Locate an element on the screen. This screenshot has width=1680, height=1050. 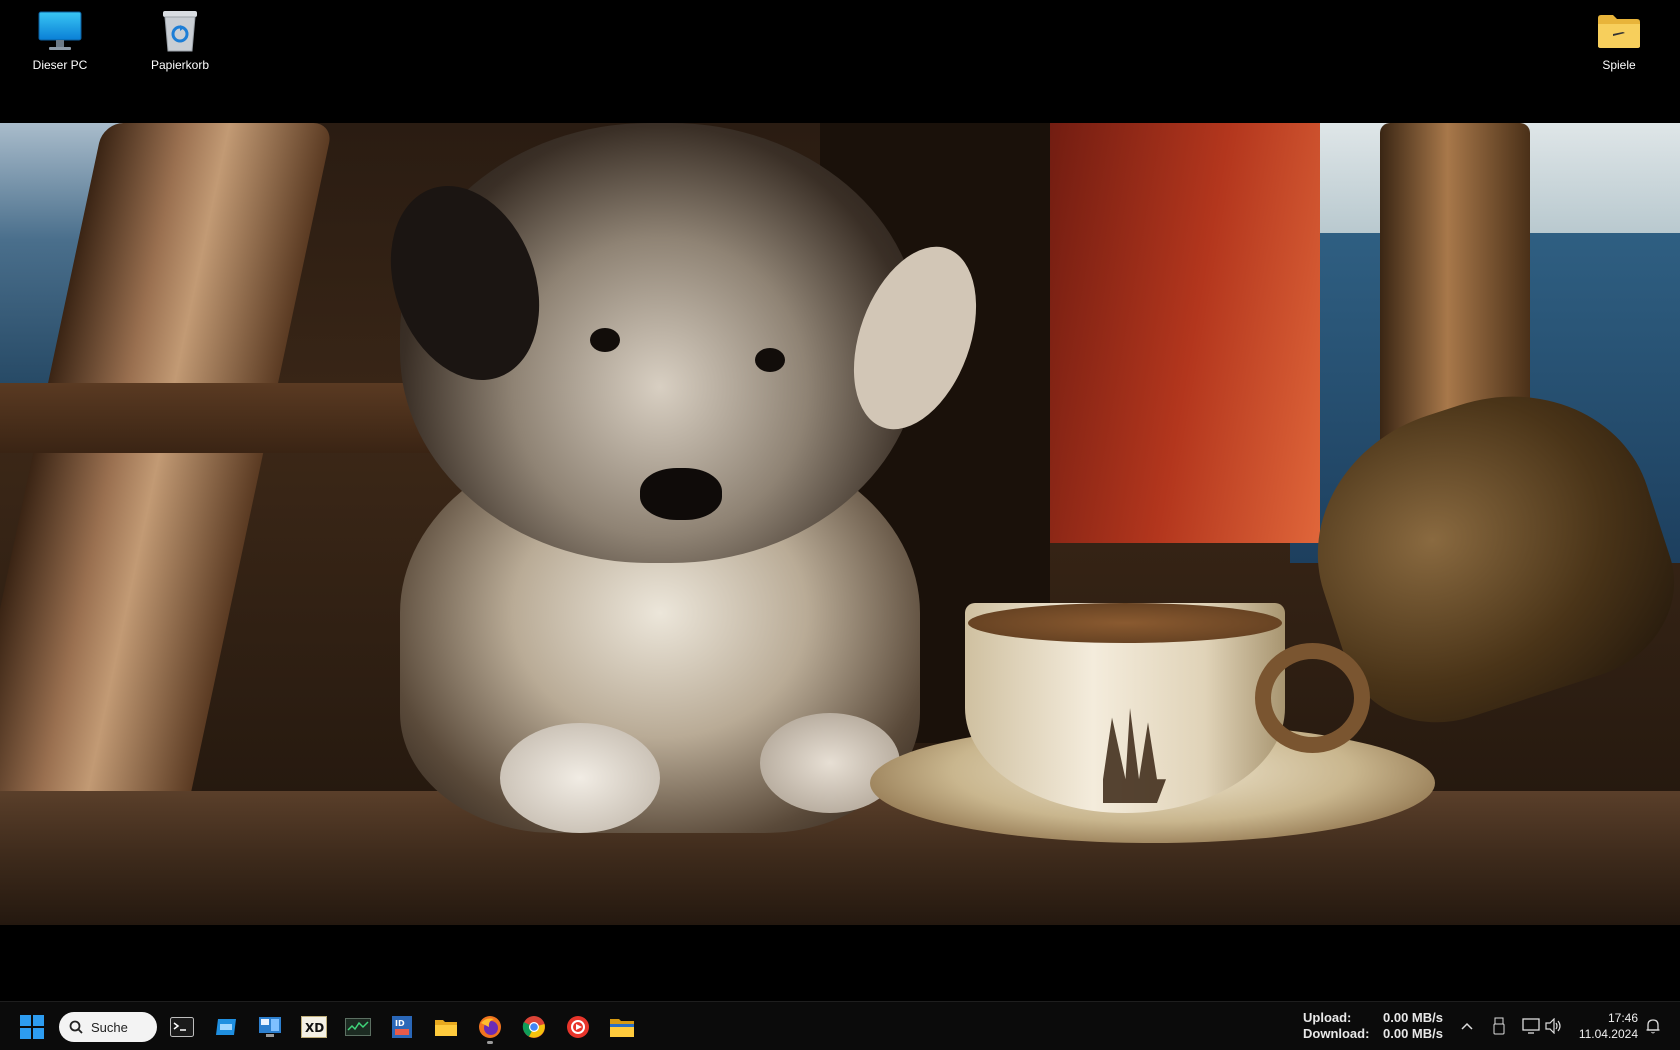
upload-value: 0.00 MB/s is located at coordinates (1413, 1017).